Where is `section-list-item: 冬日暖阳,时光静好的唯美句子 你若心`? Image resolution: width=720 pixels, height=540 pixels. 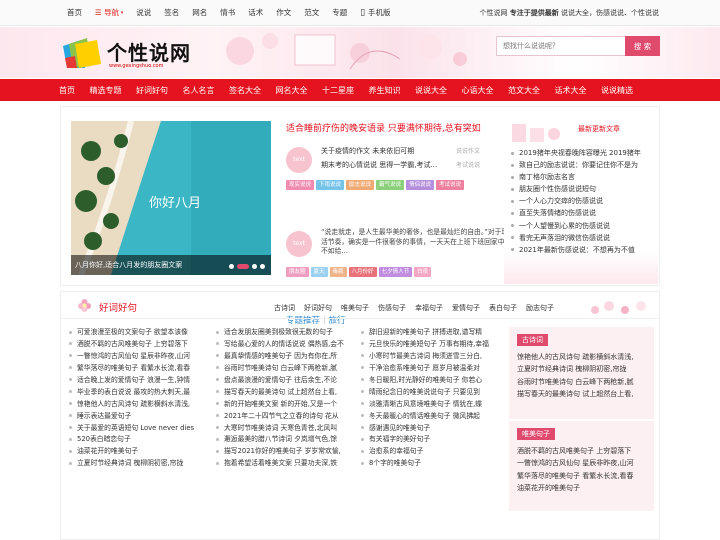 section-list-item: 冬日暖阳,时光静好的唯美句子 你若心 is located at coordinates (427, 381).